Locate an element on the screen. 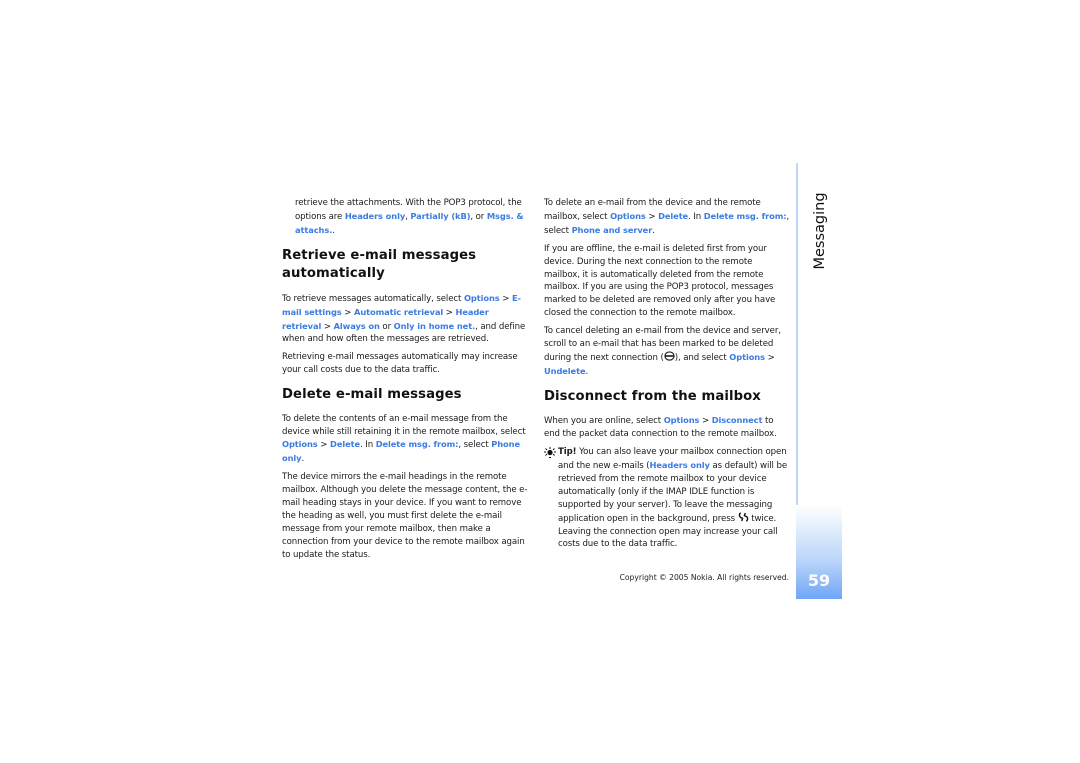 This screenshot has height=763, width=1080. automatic-retrieval-ref: Automatic retrieval is located at coordinates (399, 311).